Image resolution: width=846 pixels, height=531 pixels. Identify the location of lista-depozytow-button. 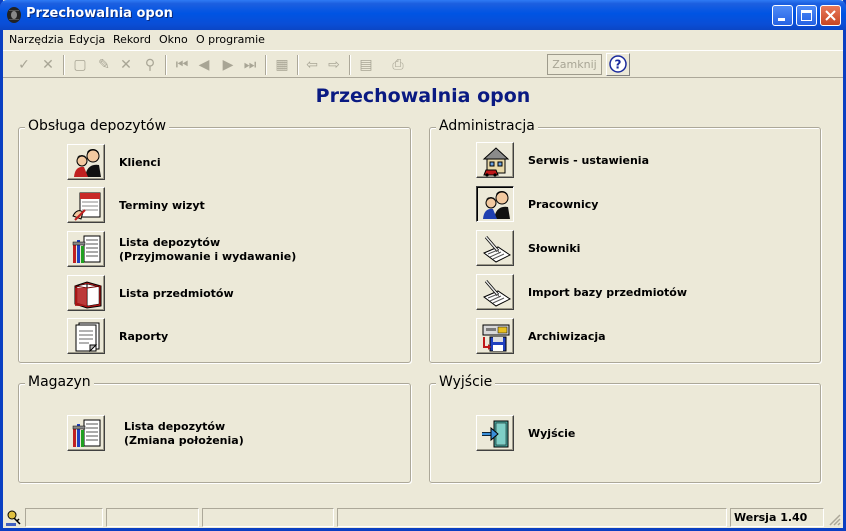
(86, 249).